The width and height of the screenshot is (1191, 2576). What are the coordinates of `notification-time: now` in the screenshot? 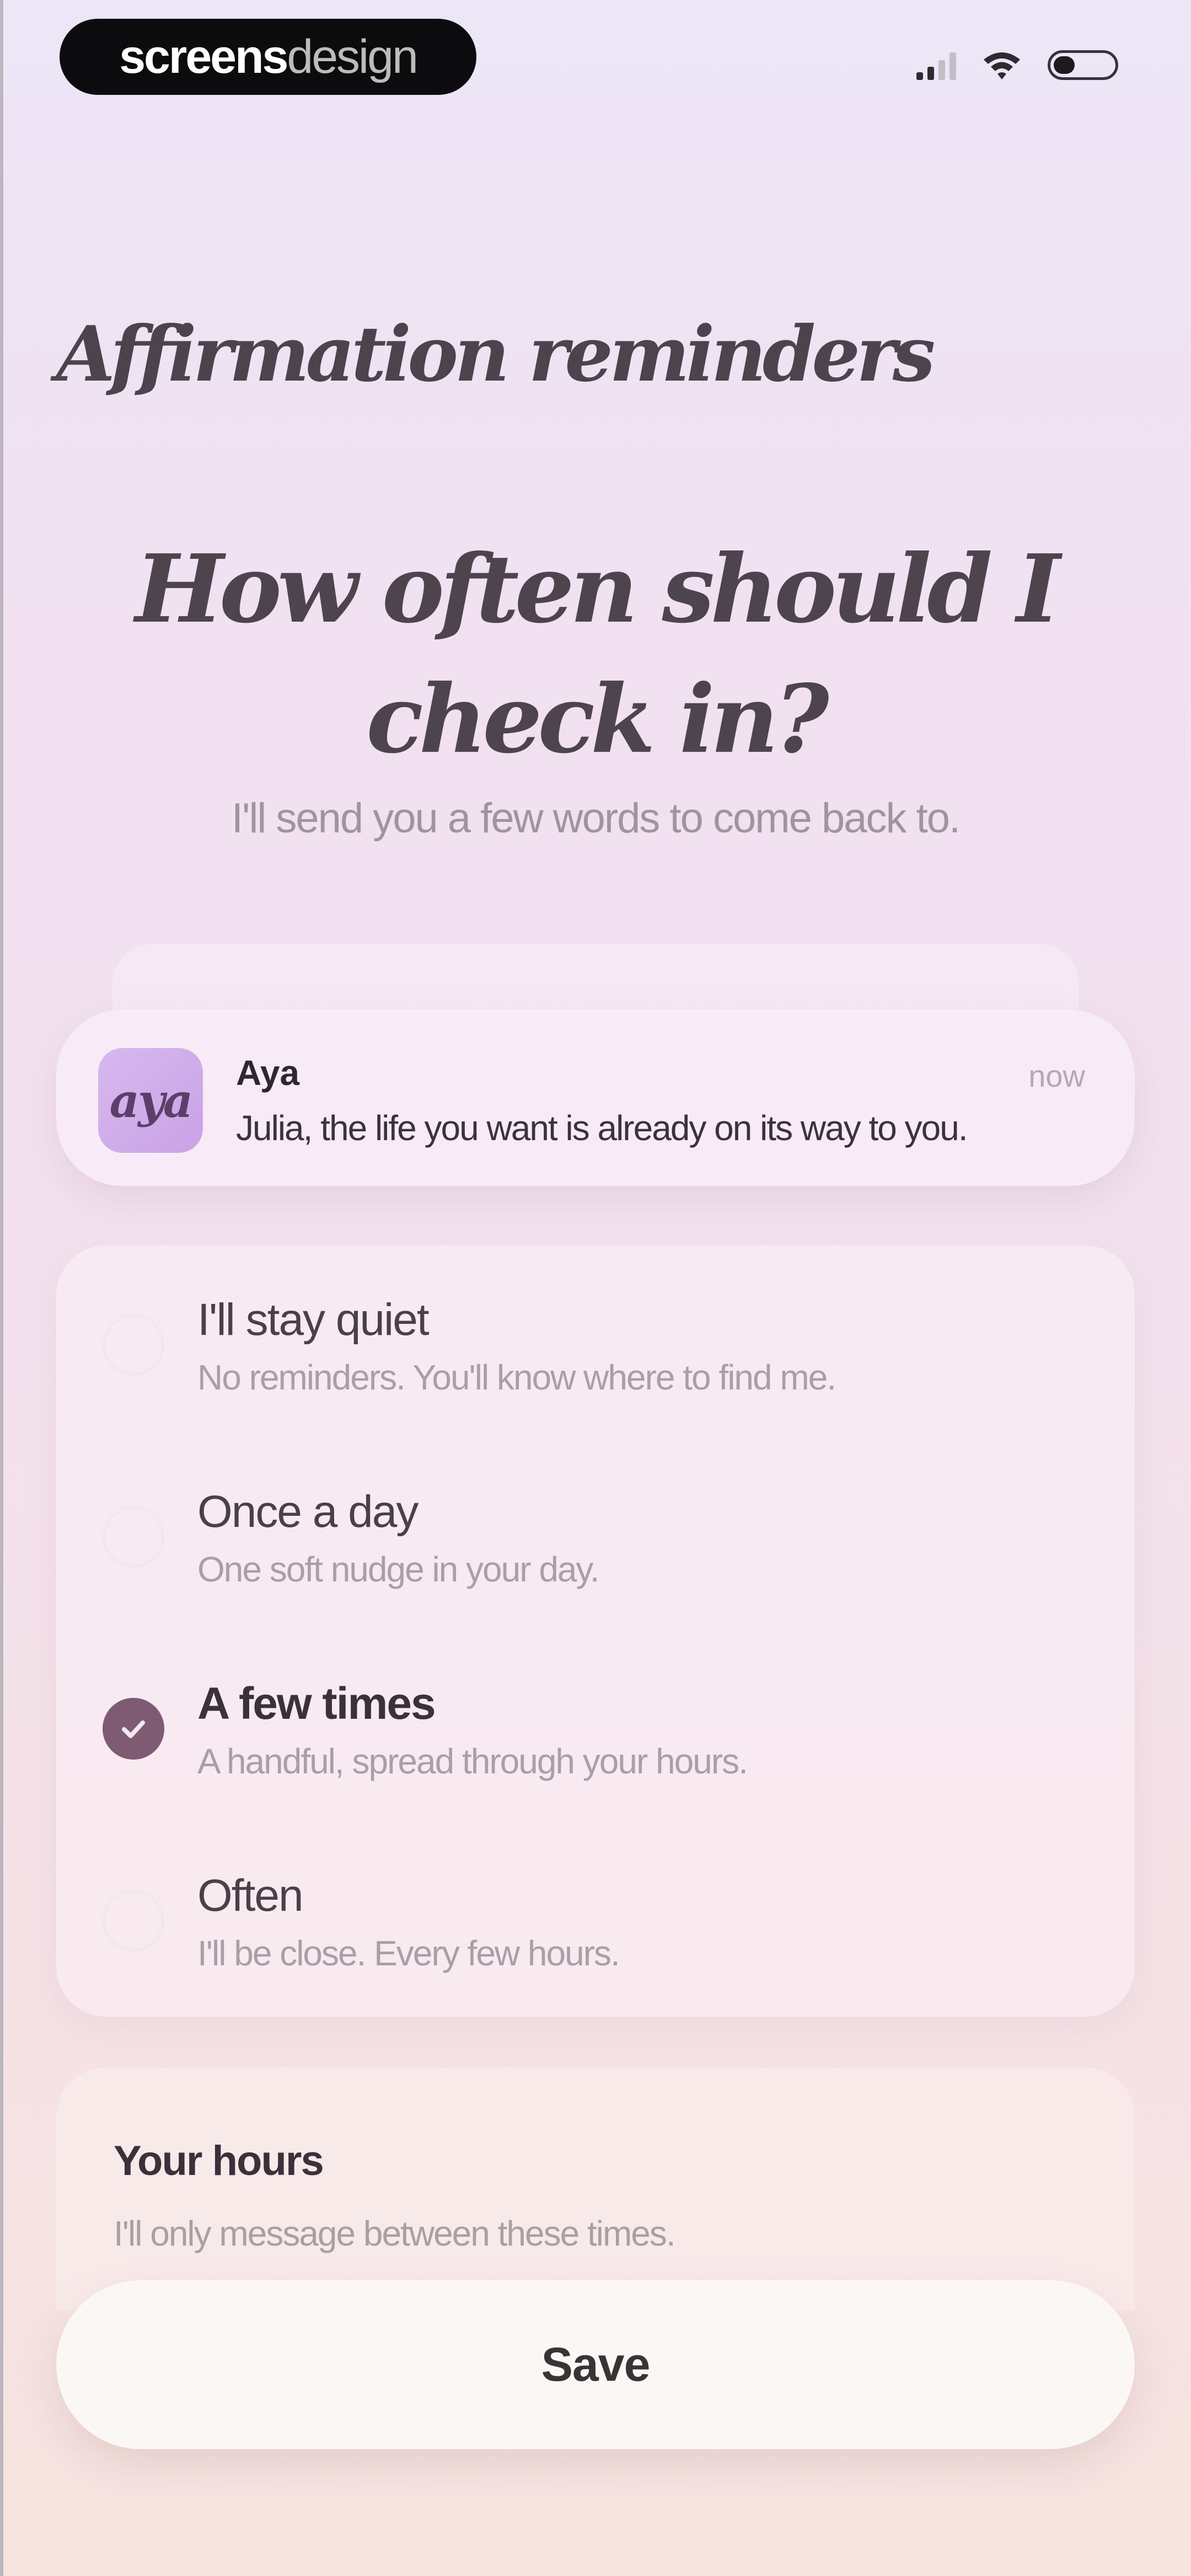 It's located at (1056, 1076).